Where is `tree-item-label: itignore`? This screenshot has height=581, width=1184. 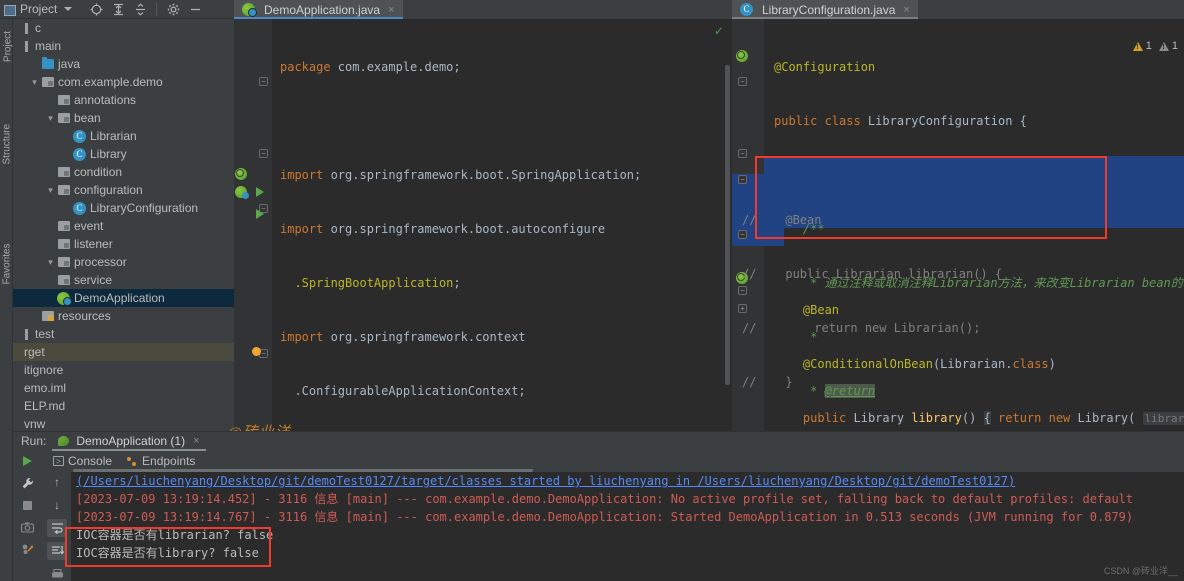 tree-item-label: itignore is located at coordinates (44, 370).